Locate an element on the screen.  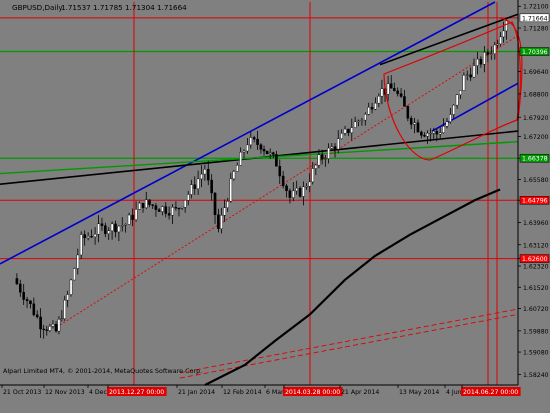
price-badge-label: 1.62600 is located at coordinates (535, 259).